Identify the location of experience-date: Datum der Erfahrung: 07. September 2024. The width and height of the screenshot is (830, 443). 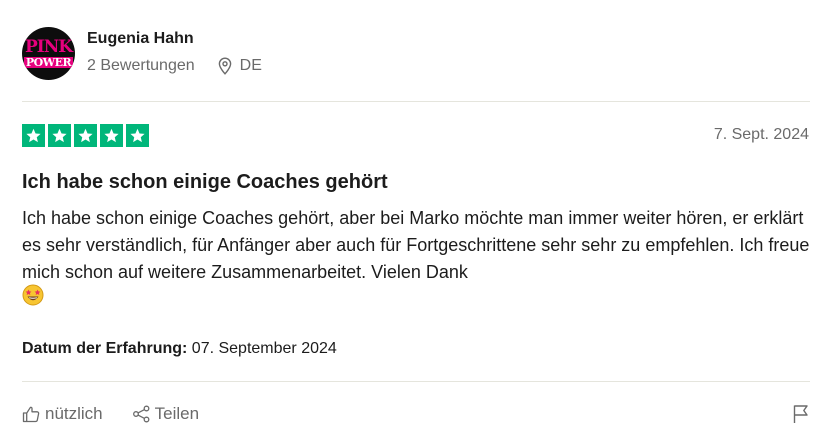
(179, 349).